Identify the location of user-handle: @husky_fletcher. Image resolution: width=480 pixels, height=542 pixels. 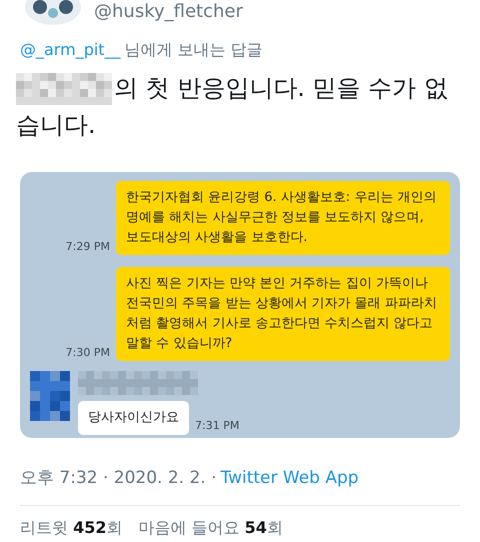
(168, 12).